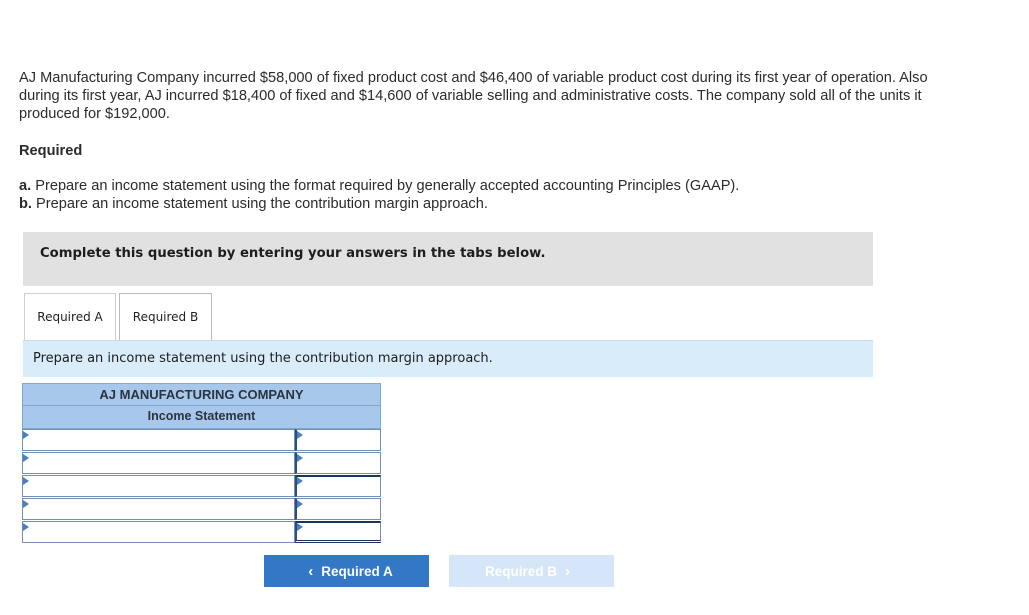 This screenshot has height=615, width=1029. What do you see at coordinates (25, 204) in the screenshot?
I see `required-item-b-marker: b.` at bounding box center [25, 204].